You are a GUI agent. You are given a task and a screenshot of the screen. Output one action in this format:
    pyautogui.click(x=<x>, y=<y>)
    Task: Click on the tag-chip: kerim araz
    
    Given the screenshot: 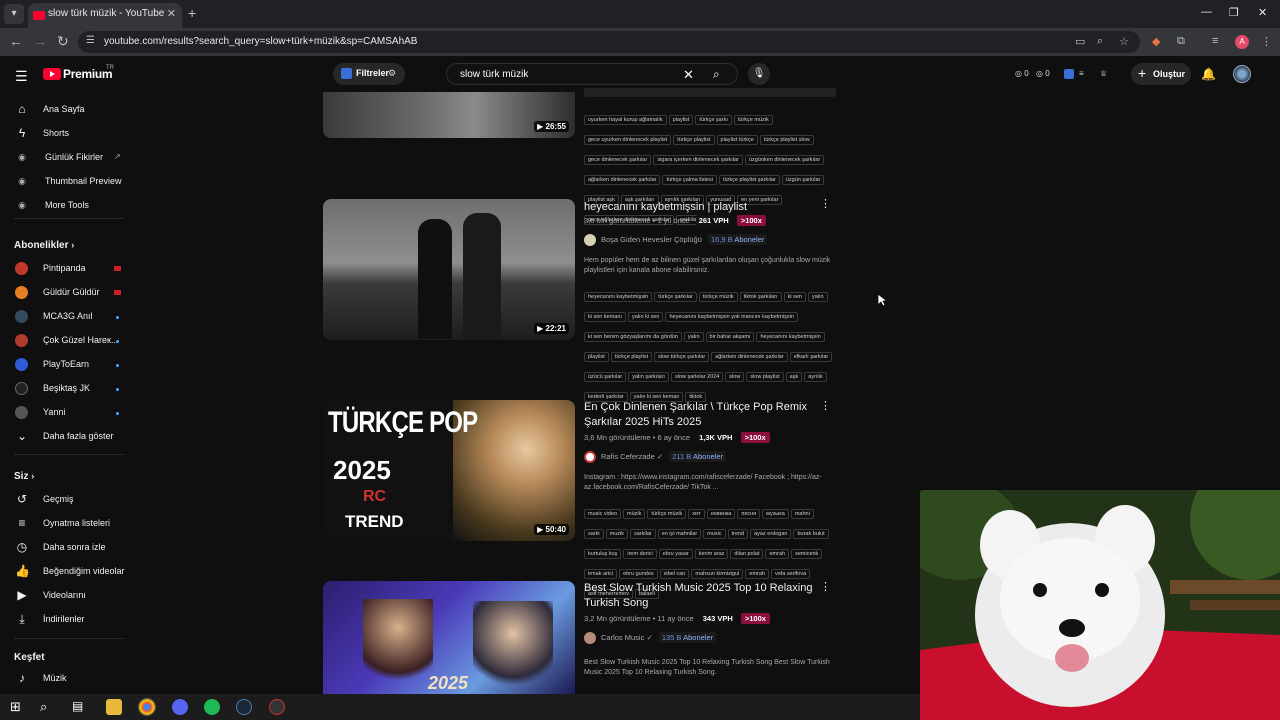 What is the action you would take?
    pyautogui.click(x=711, y=554)
    